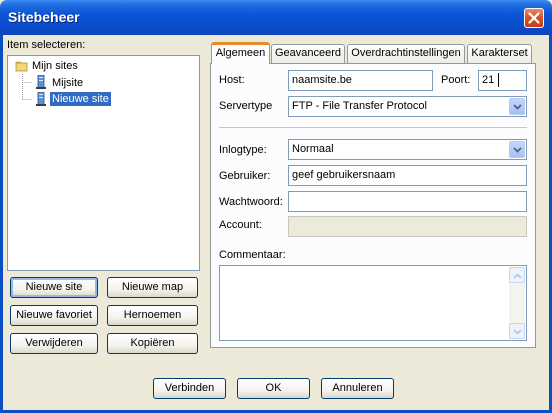  Describe the element at coordinates (373, 303) in the screenshot. I see `comments-textarea` at that location.